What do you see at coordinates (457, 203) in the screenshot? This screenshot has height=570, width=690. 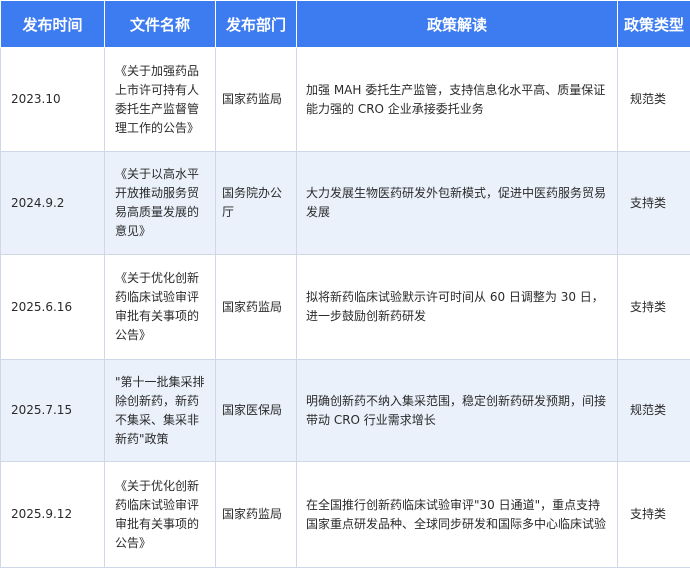 I see `cell-interpretation: 大力发展生物医药研发外包新模式，促进中医药服务贸易发展` at bounding box center [457, 203].